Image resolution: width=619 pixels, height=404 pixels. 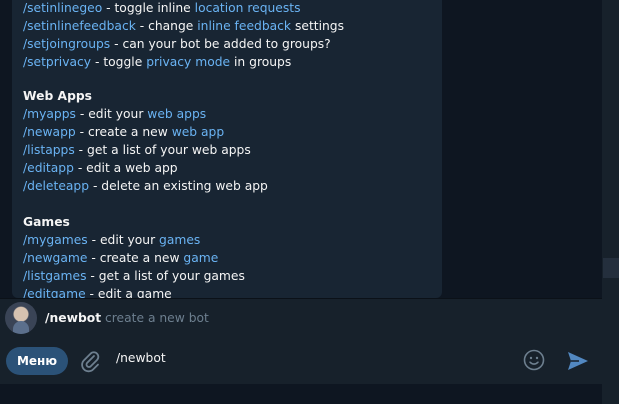 What do you see at coordinates (124, 132) in the screenshot?
I see `message-line: /newapp - create a new web app` at bounding box center [124, 132].